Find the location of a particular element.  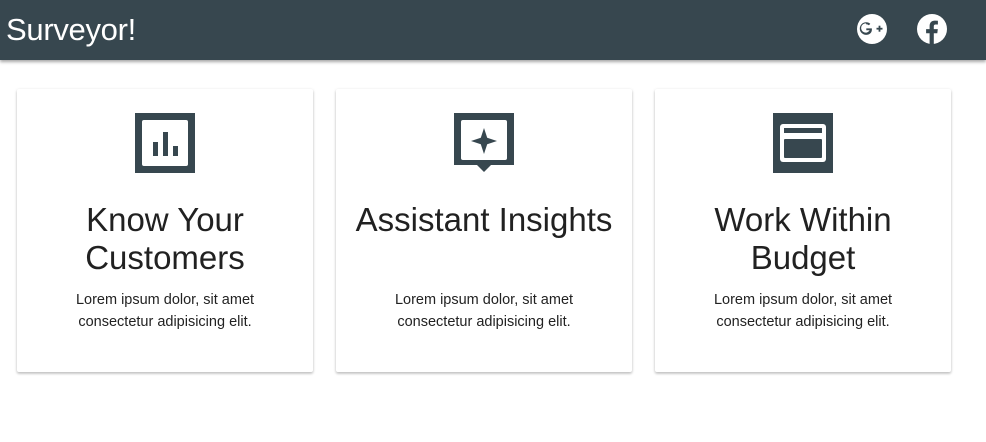

top-navbar: Surveyor! is located at coordinates (493, 30).